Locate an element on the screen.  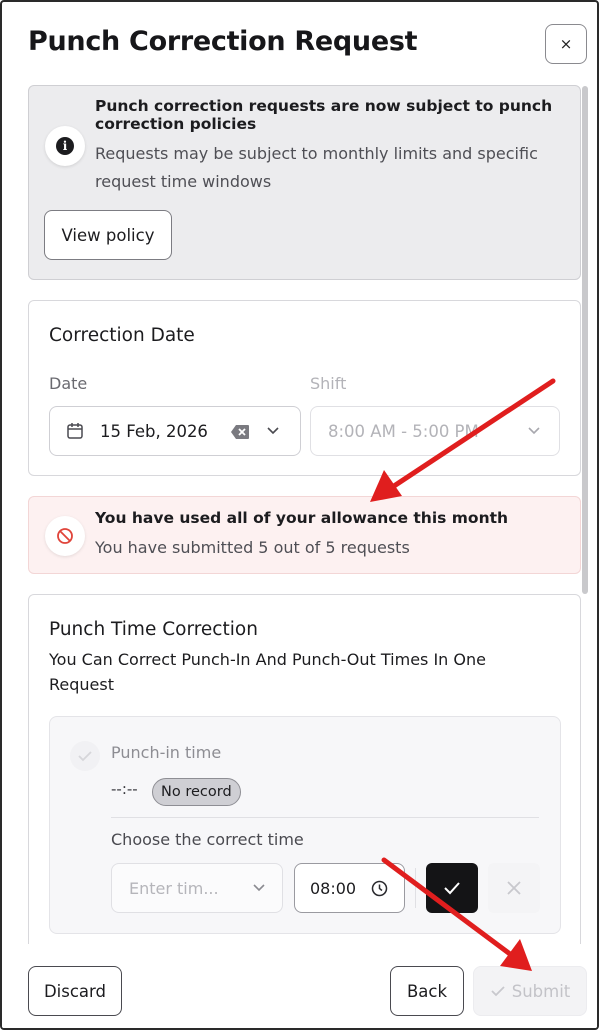
dialog-footer: Discard Back Submit is located at coordinates (299, 986).